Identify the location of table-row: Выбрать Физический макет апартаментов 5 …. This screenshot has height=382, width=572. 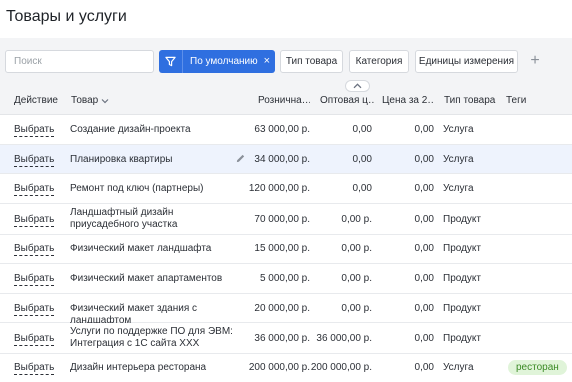
(286, 279).